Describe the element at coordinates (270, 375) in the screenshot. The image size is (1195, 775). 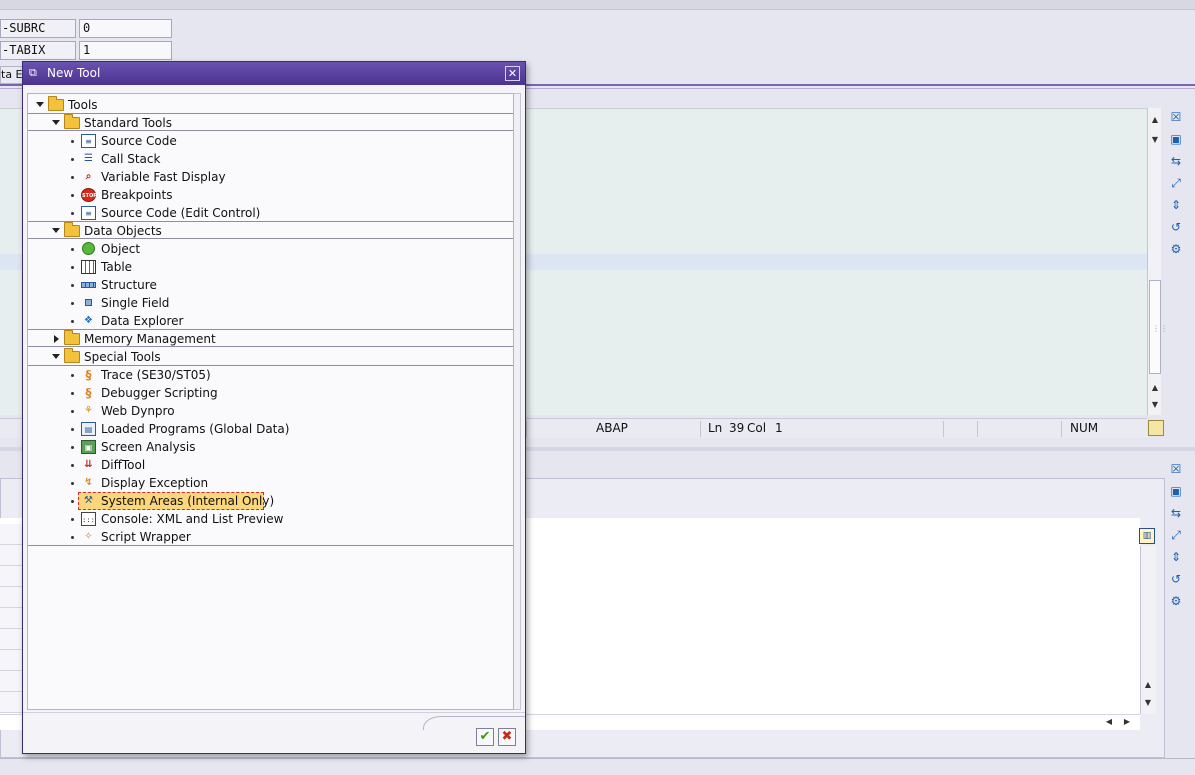
I see `tree-item-trace: § Trace (SE30/ST05)` at that location.